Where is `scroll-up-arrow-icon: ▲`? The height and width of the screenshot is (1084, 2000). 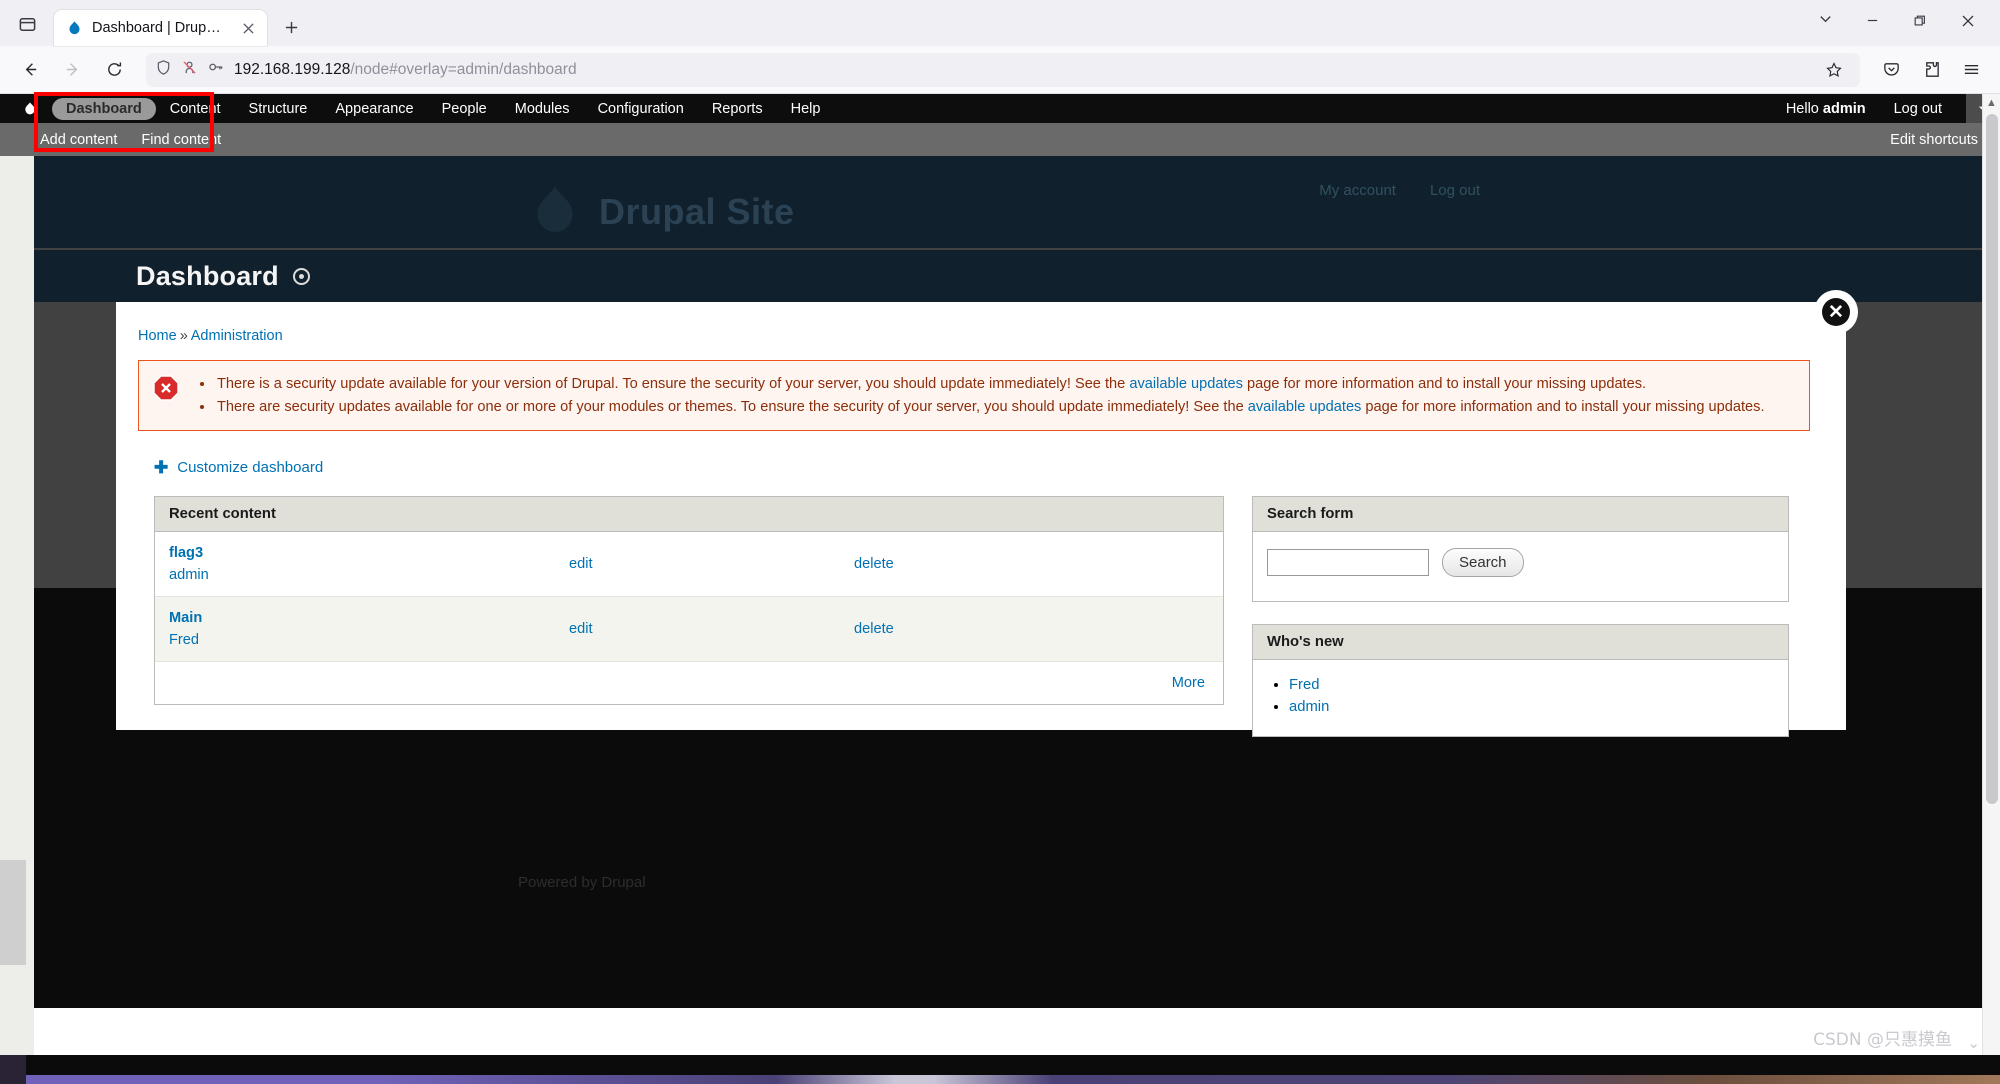
scroll-up-arrow-icon: ▲ is located at coordinates (1991, 103).